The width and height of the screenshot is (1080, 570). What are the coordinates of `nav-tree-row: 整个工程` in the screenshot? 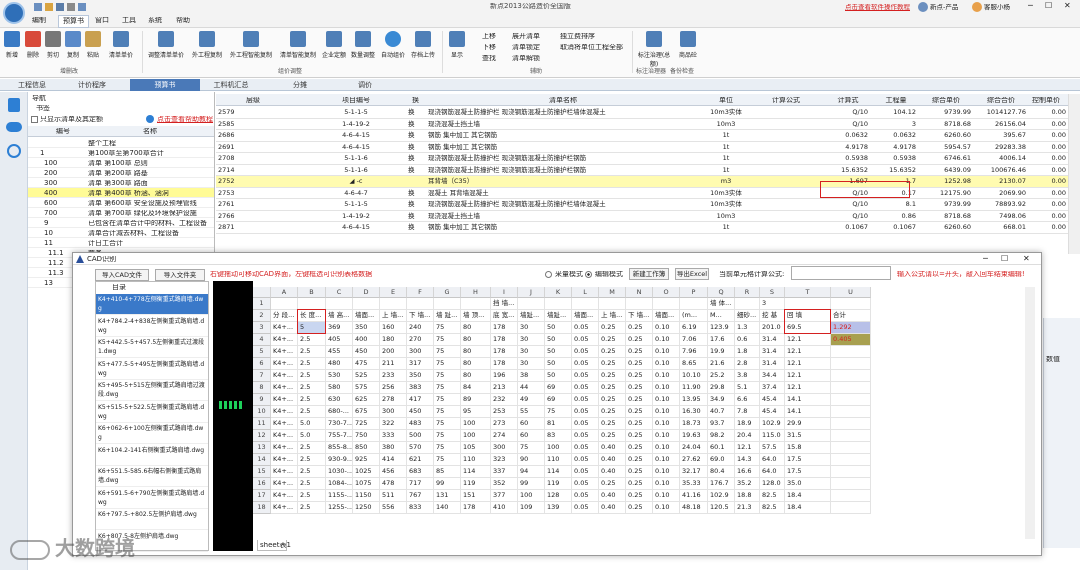 It's located at (121, 143).